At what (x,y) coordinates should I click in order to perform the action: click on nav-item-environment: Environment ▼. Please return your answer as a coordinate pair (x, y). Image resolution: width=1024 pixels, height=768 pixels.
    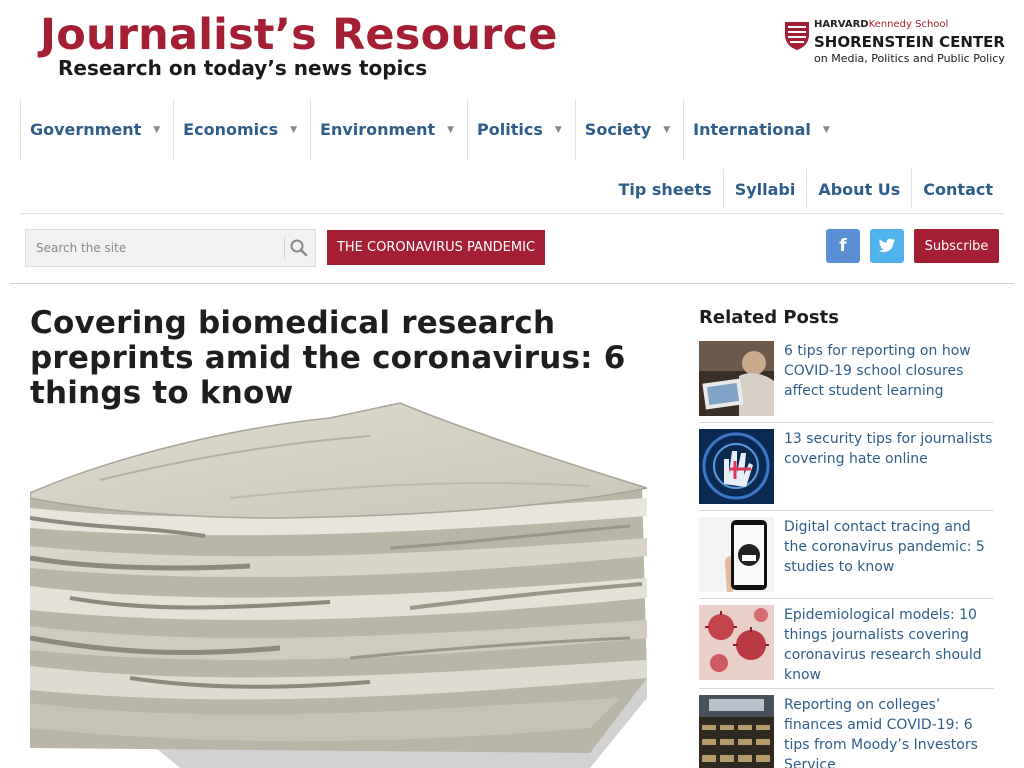
    Looking at the image, I should click on (388, 129).